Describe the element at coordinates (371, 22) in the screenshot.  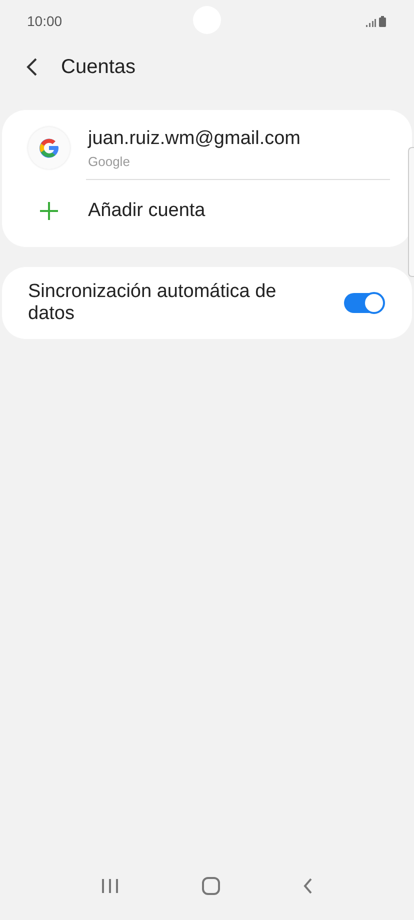
I see `signal-icon` at that location.